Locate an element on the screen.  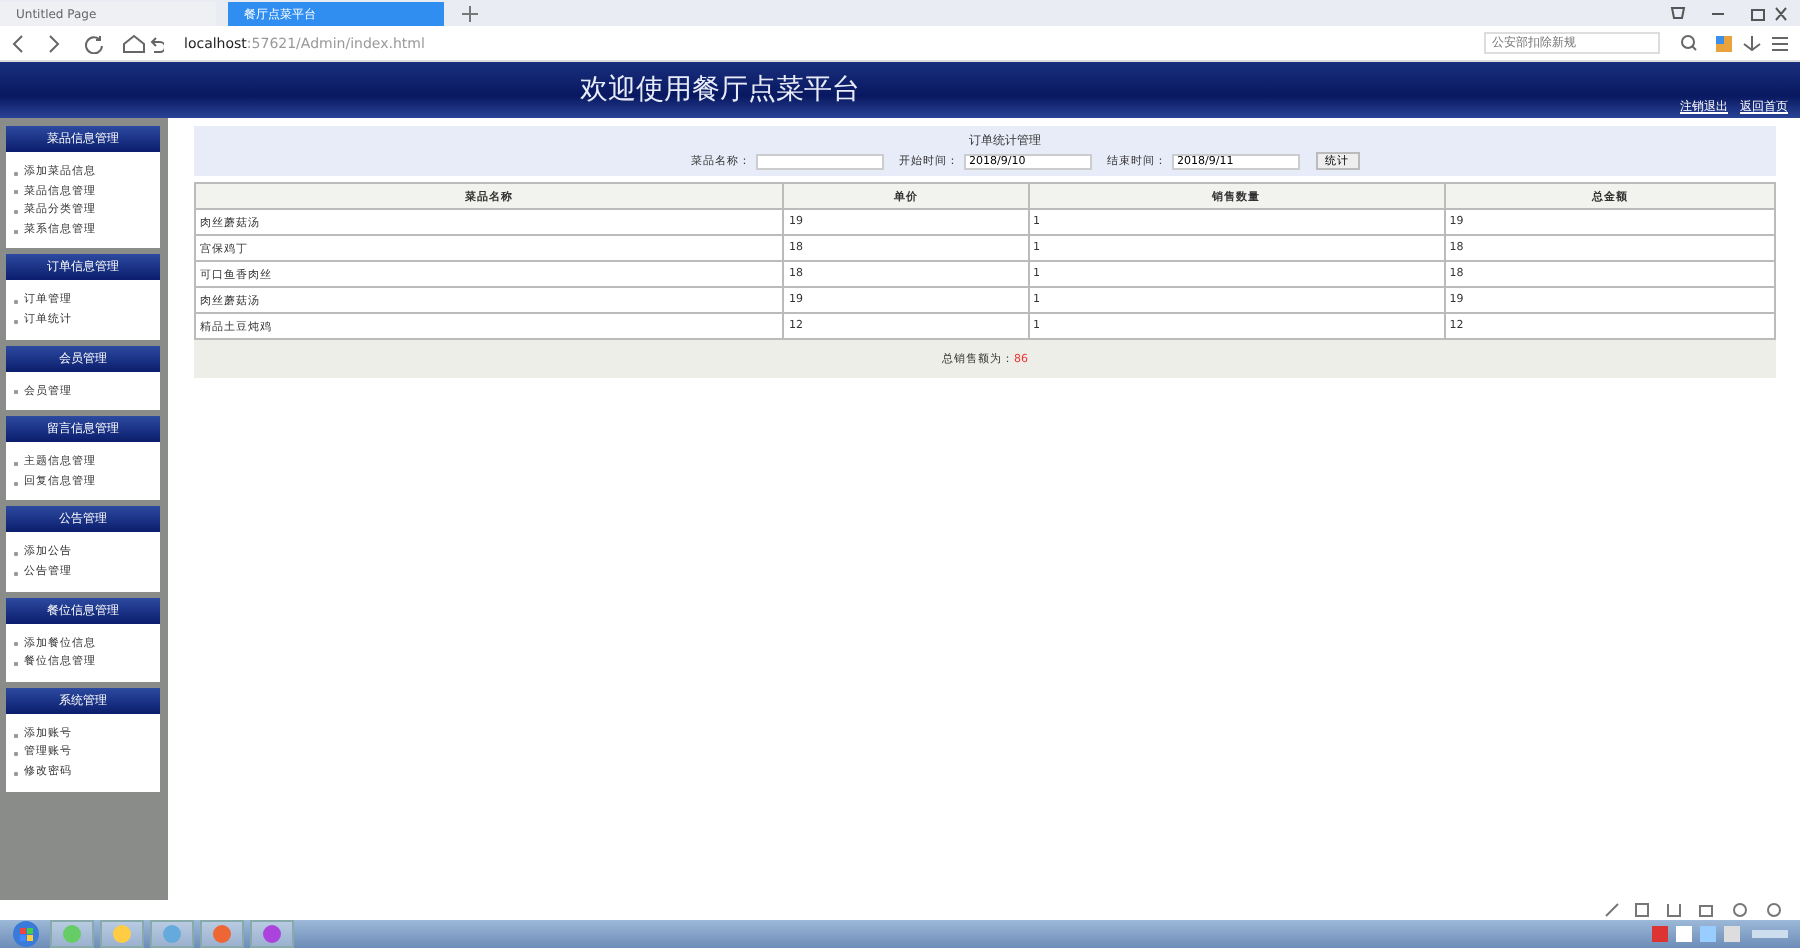
system-tray-icon is located at coordinates (1722, 934).